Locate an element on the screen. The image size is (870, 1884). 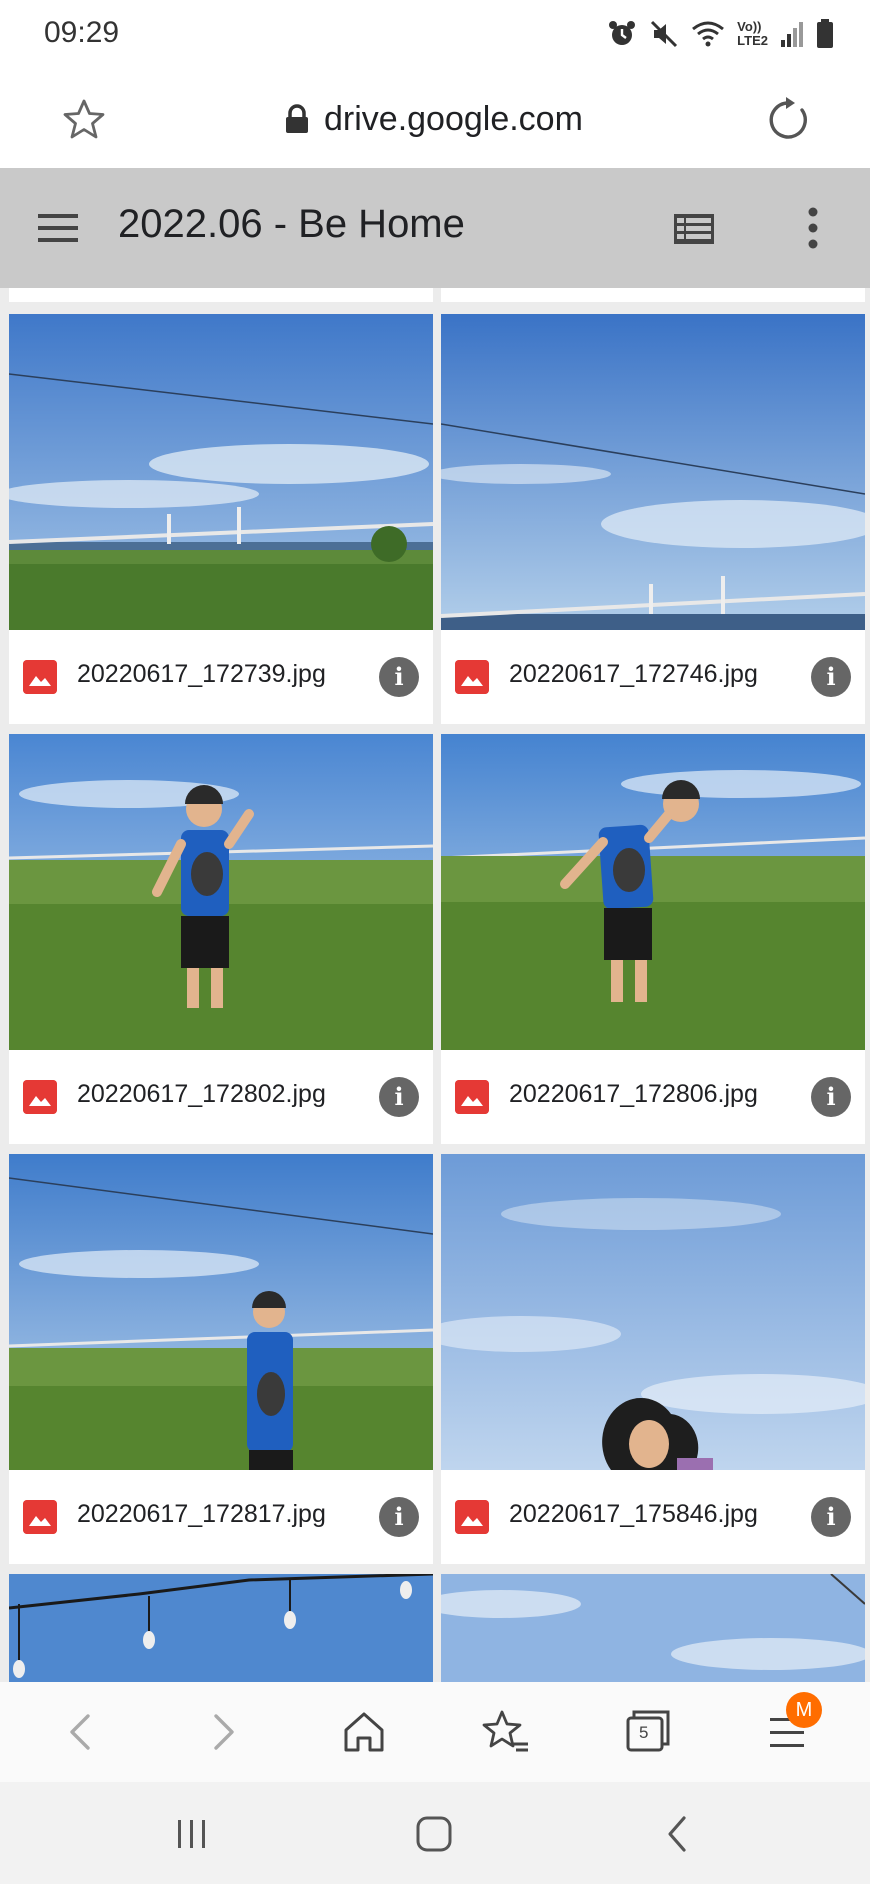
browser-url-bar: drive.google.com is located at coordinates (435, 119).